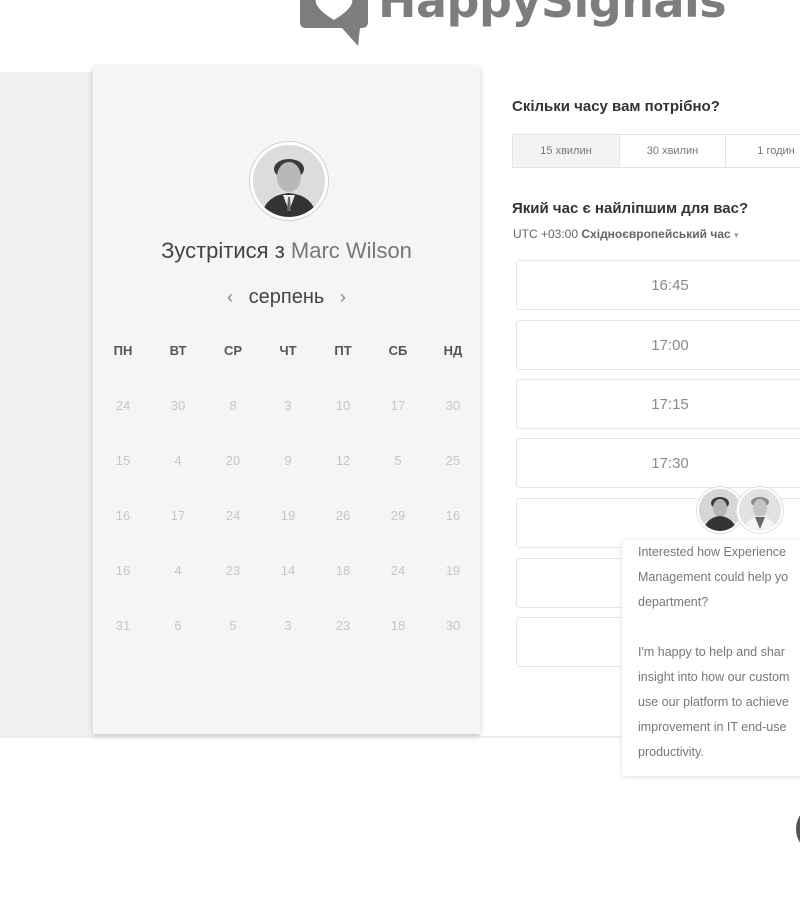 The width and height of the screenshot is (800, 900). I want to click on calendar-day: 15, so click(123, 460).